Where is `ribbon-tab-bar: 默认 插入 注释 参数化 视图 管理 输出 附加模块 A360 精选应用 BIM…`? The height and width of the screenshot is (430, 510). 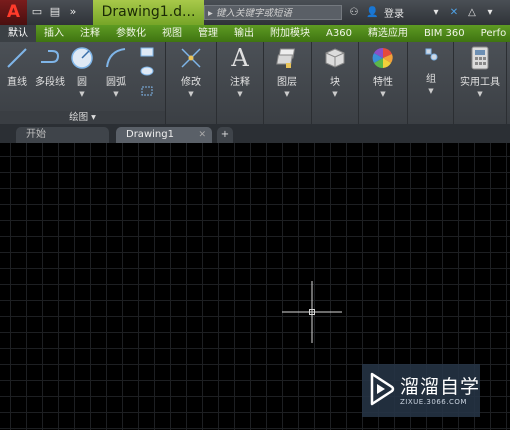 ribbon-tab-bar: 默认 插入 注释 参数化 视图 管理 输出 附加模块 A360 精选应用 BIM… is located at coordinates (255, 33).